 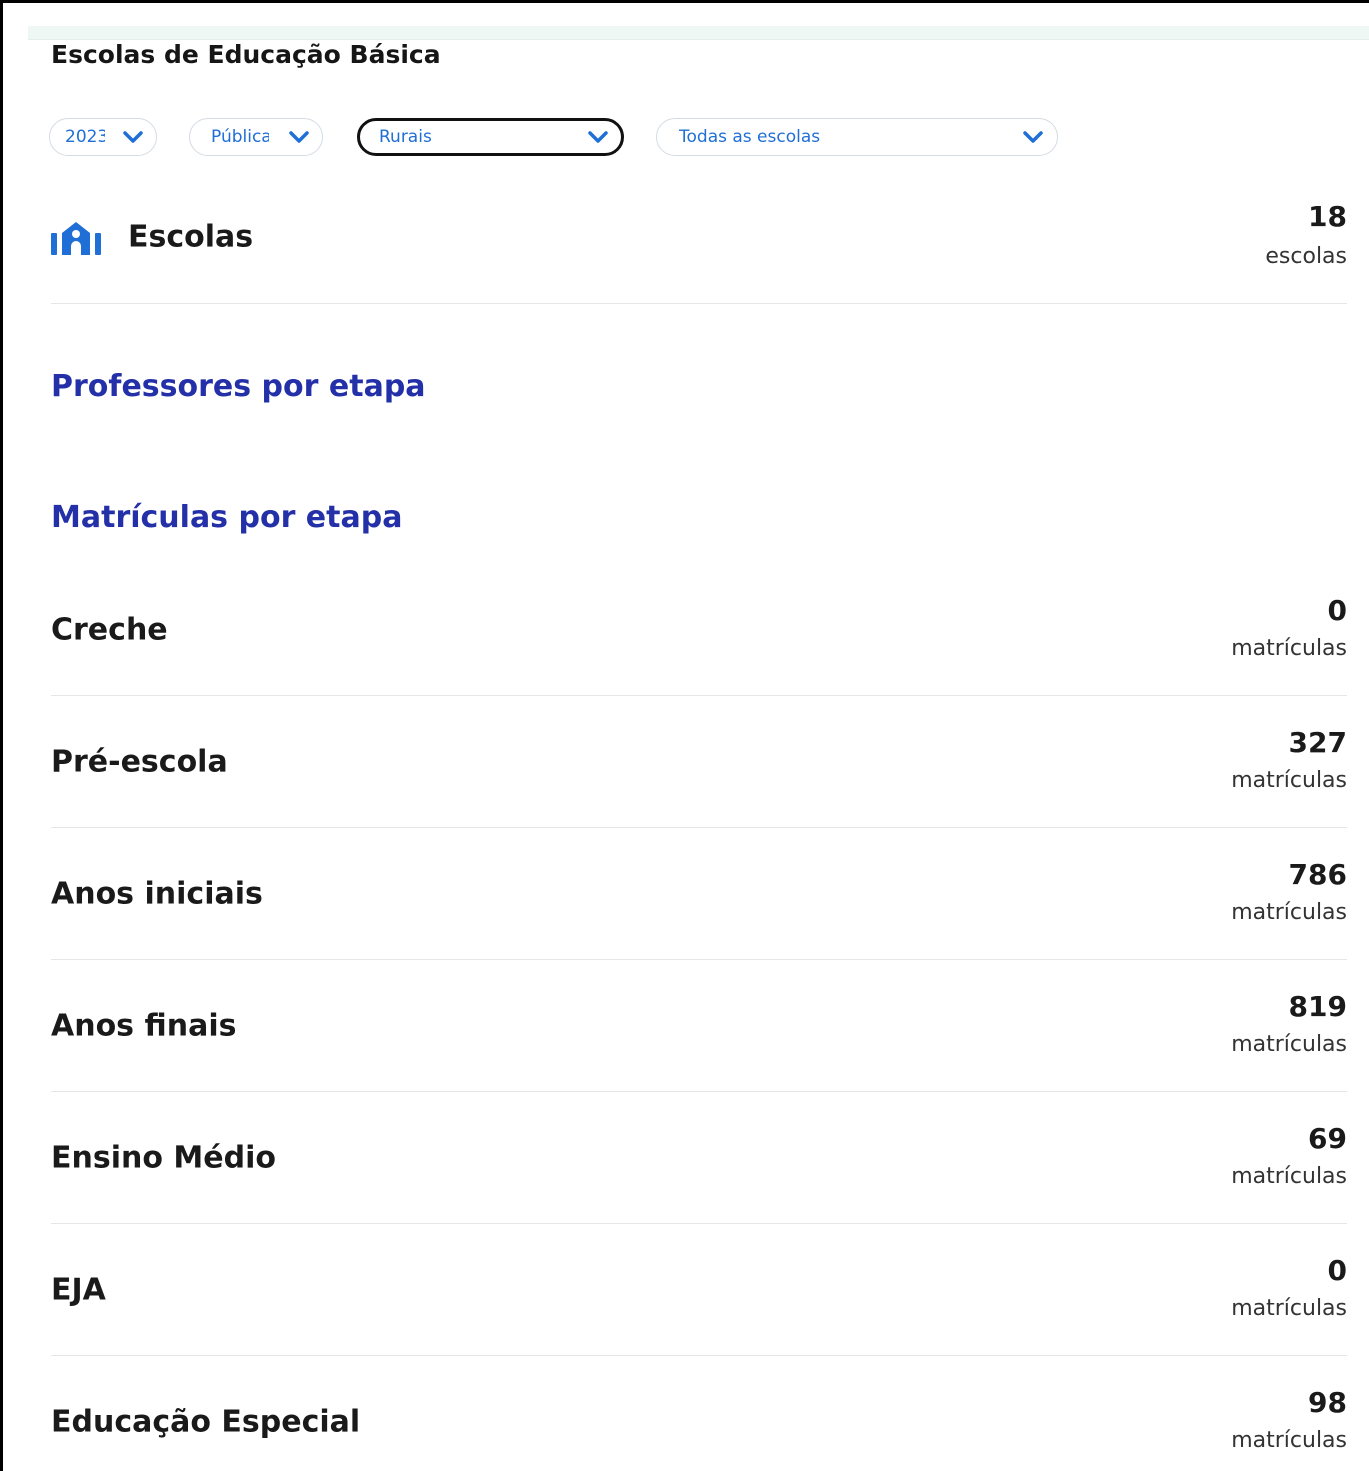 What do you see at coordinates (699, 894) in the screenshot?
I see `enrollment-row-anos-iniciais: Anos iniciais 786 matrículas` at bounding box center [699, 894].